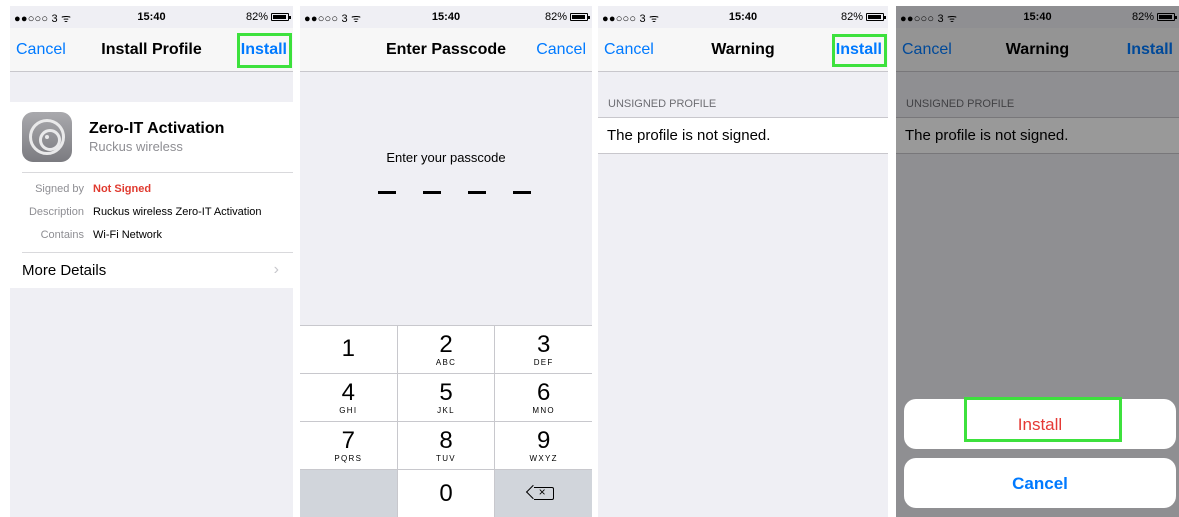 The height and width of the screenshot is (517, 1179). I want to click on delete-key: ×, so click(543, 493).